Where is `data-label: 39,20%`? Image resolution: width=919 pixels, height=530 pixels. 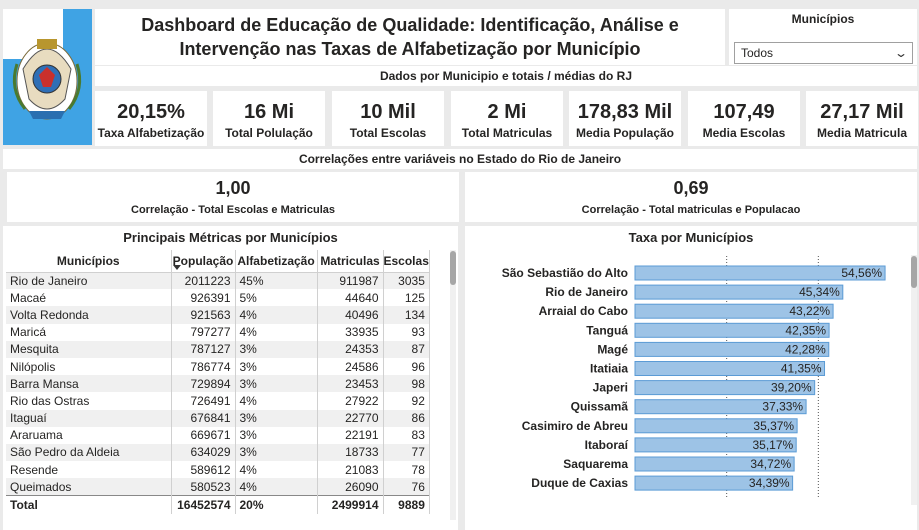
data-label: 39,20% is located at coordinates (791, 388).